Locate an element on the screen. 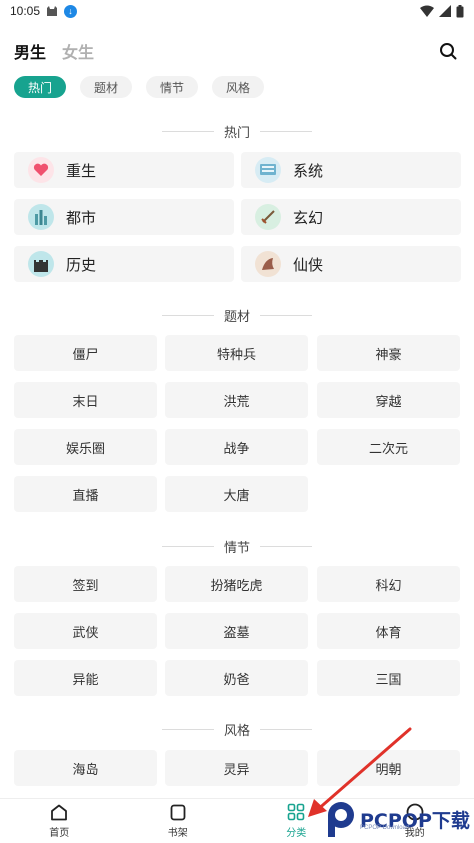  section-label: 题材 is located at coordinates (236, 316).